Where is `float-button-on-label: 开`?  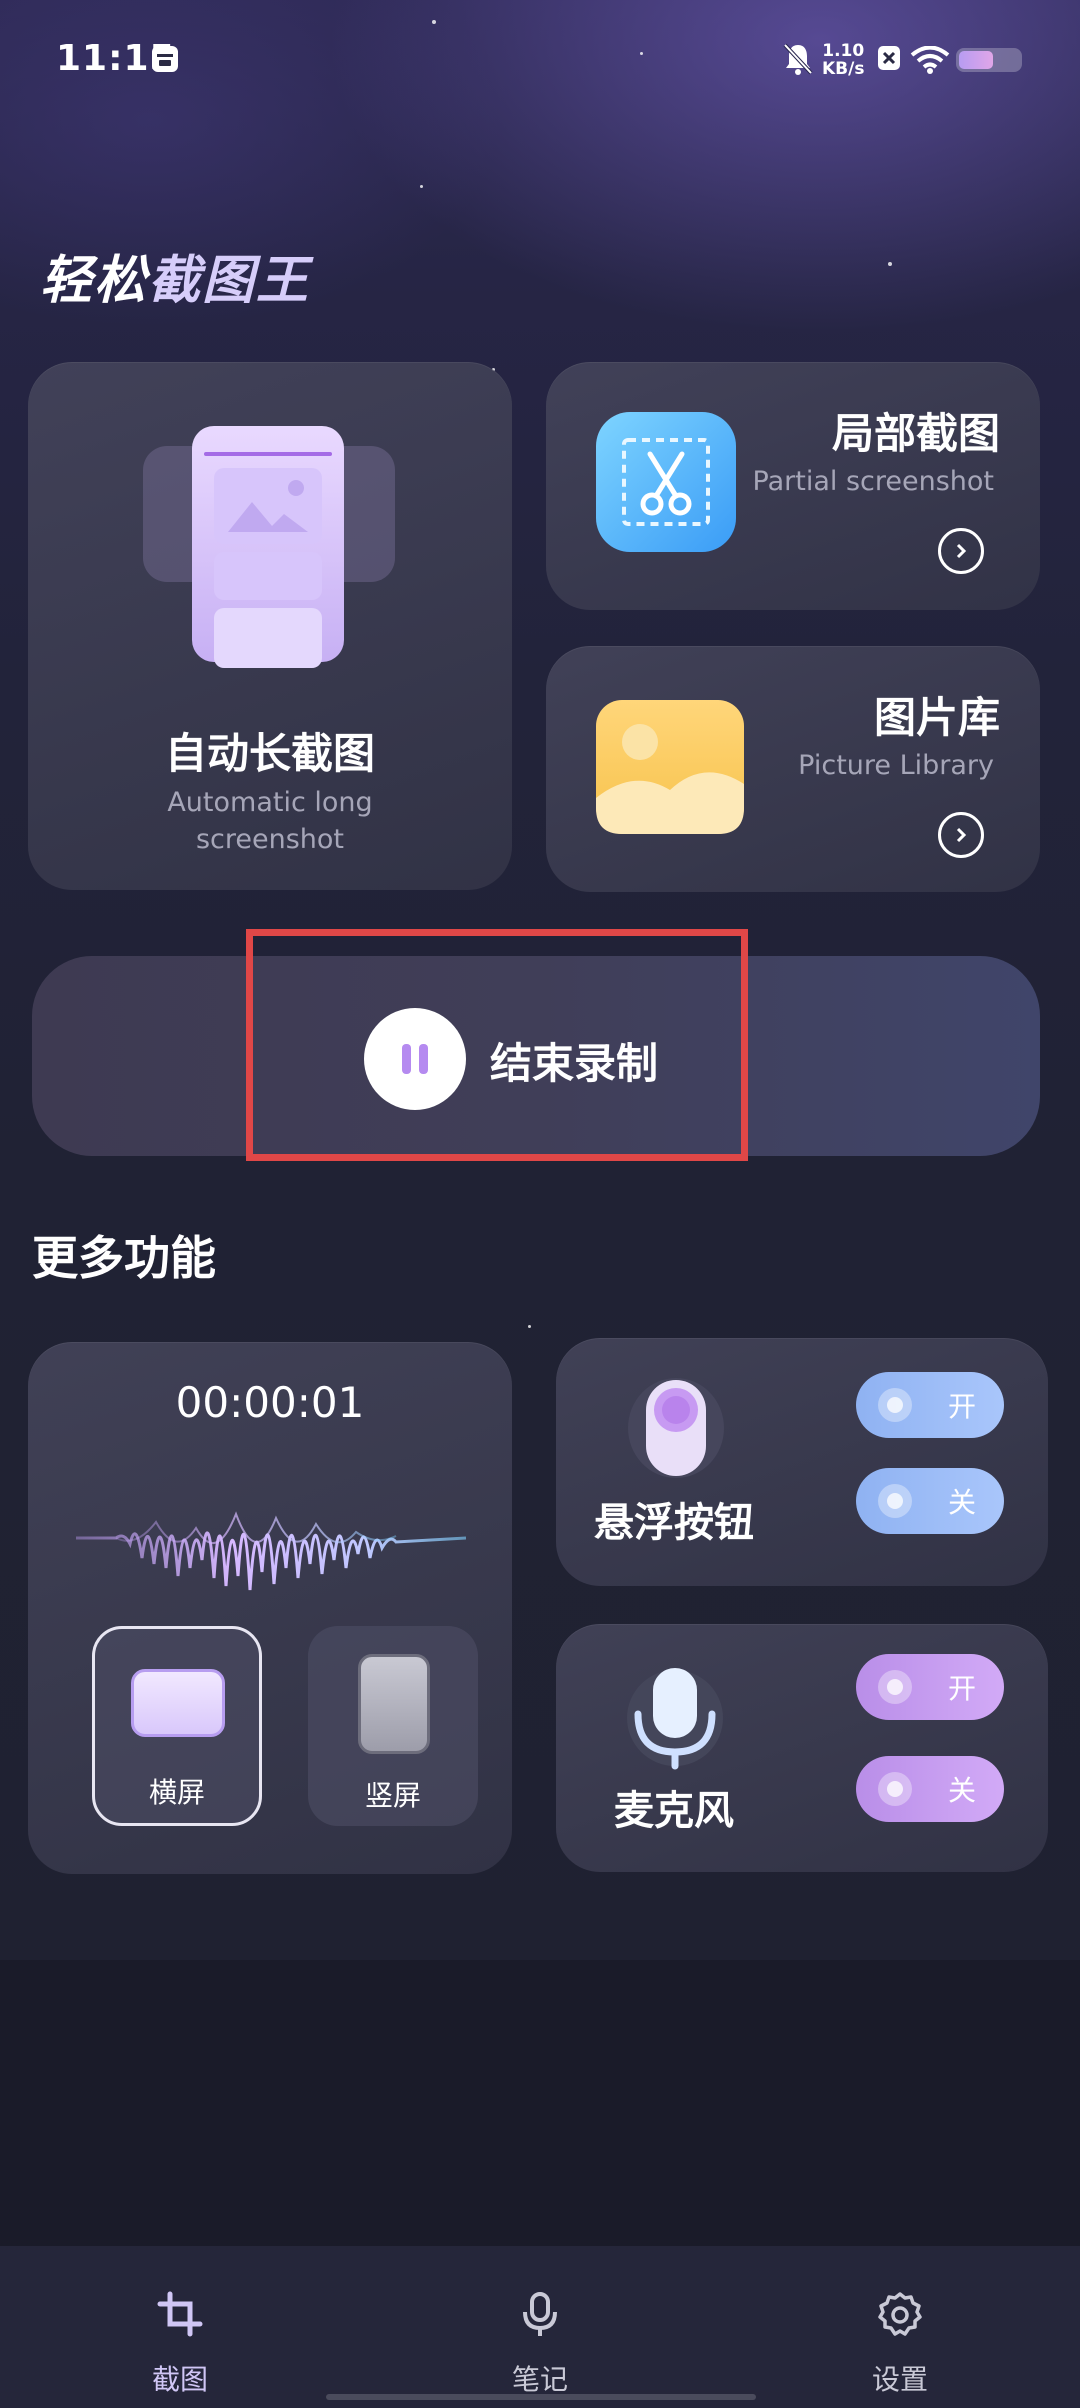
float-button-on-label: 开 is located at coordinates (962, 1406).